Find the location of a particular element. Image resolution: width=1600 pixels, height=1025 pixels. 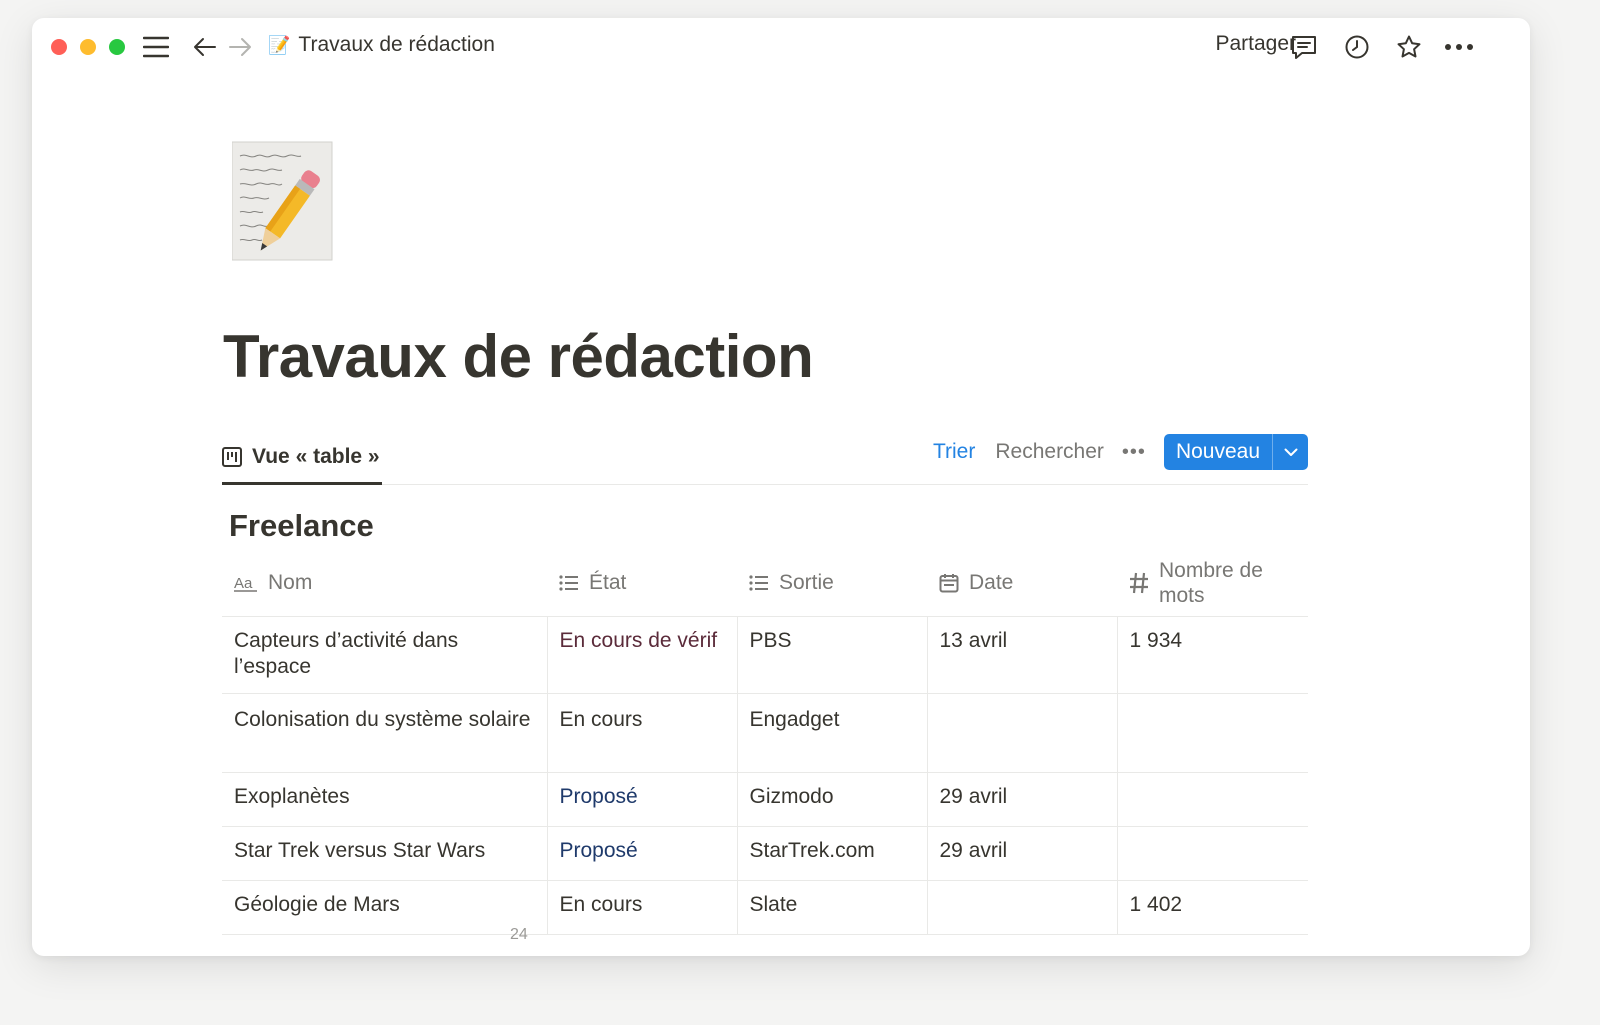

minimize-window-button is located at coordinates (88, 47).